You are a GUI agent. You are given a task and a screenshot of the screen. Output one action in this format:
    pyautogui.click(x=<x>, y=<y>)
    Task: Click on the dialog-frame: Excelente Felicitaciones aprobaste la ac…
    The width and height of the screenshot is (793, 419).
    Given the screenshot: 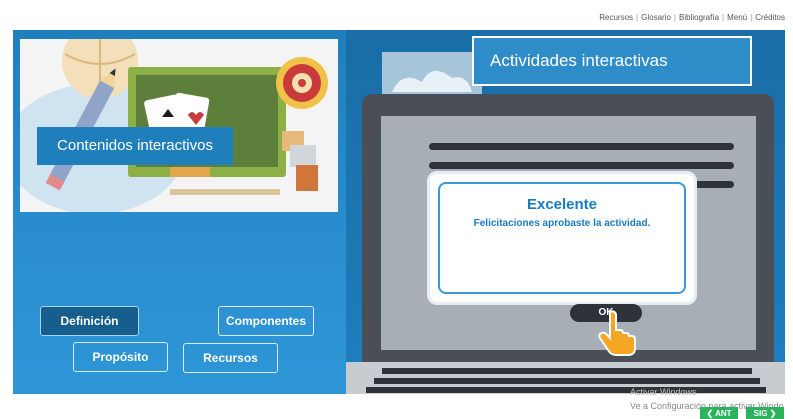 What is the action you would take?
    pyautogui.click(x=562, y=238)
    